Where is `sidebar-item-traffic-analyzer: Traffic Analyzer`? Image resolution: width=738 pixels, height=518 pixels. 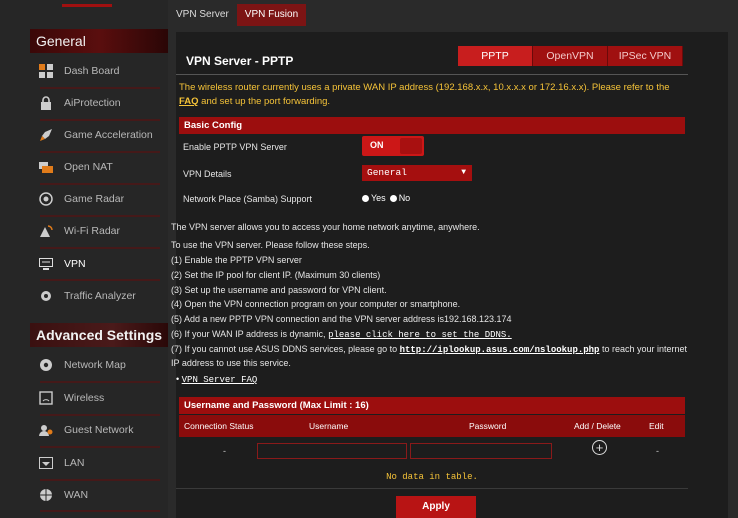
sidebar-item-traffic-analyzer: Traffic Analyzer is located at coordinates (96, 296).